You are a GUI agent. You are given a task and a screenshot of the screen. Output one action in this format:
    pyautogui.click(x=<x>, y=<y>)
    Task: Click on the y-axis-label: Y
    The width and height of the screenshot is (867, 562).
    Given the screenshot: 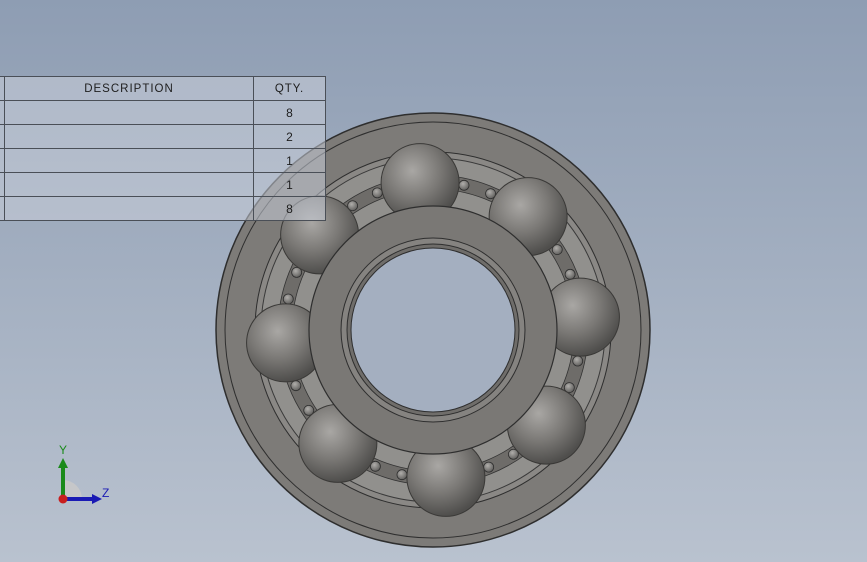 What is the action you would take?
    pyautogui.click(x=63, y=450)
    